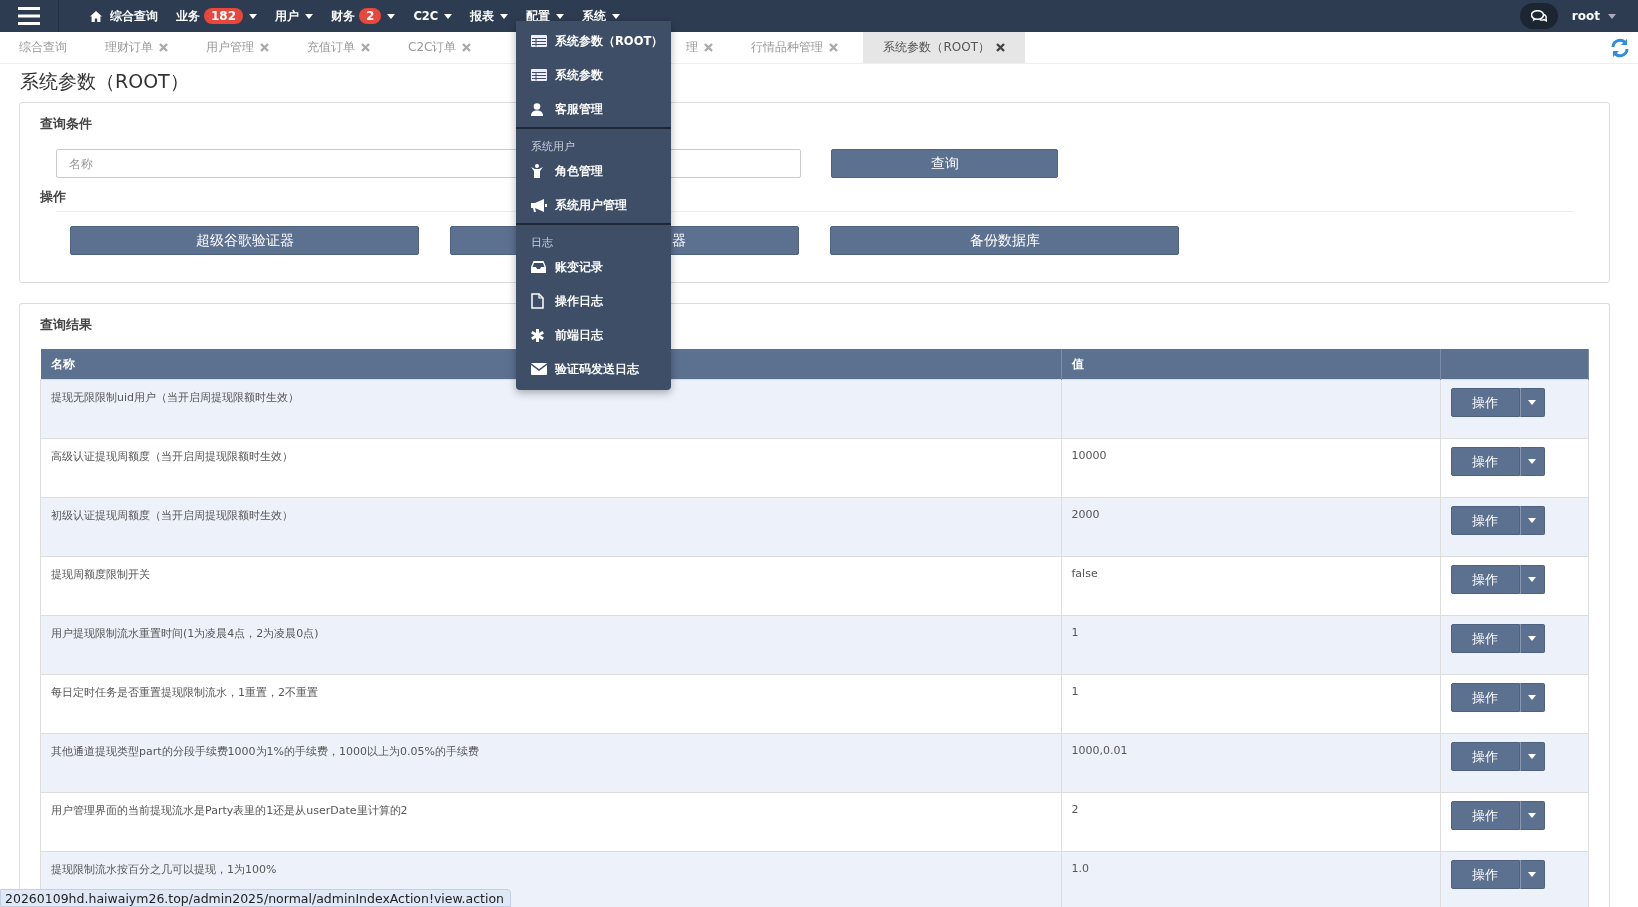  What do you see at coordinates (175, 397) in the screenshot?
I see `table-cell: 提现无限限制uid用户（当开启周提现限额时生效）` at bounding box center [175, 397].